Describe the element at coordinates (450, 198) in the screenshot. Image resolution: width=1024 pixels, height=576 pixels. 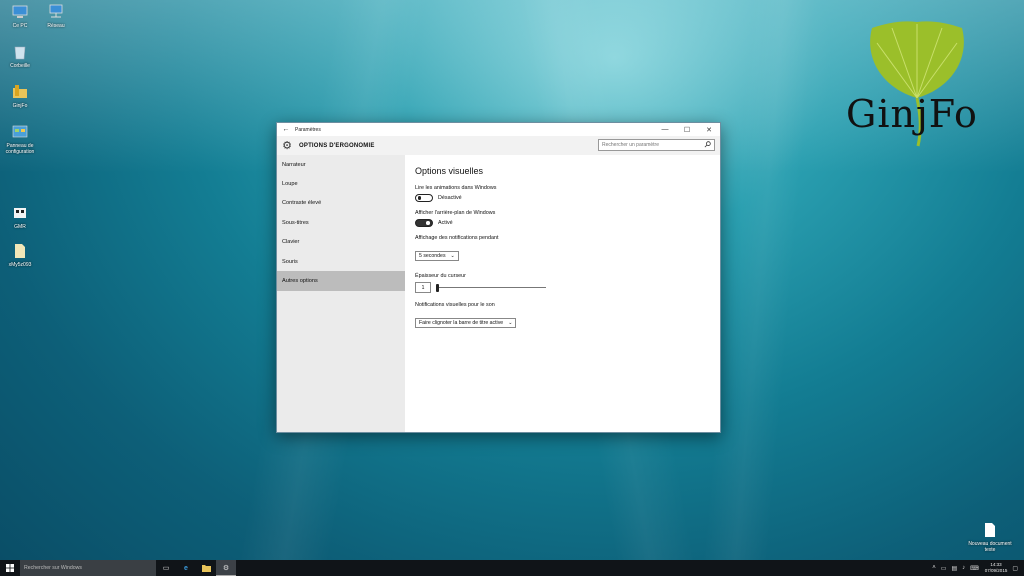
I see `animations-state: Désactivé` at that location.